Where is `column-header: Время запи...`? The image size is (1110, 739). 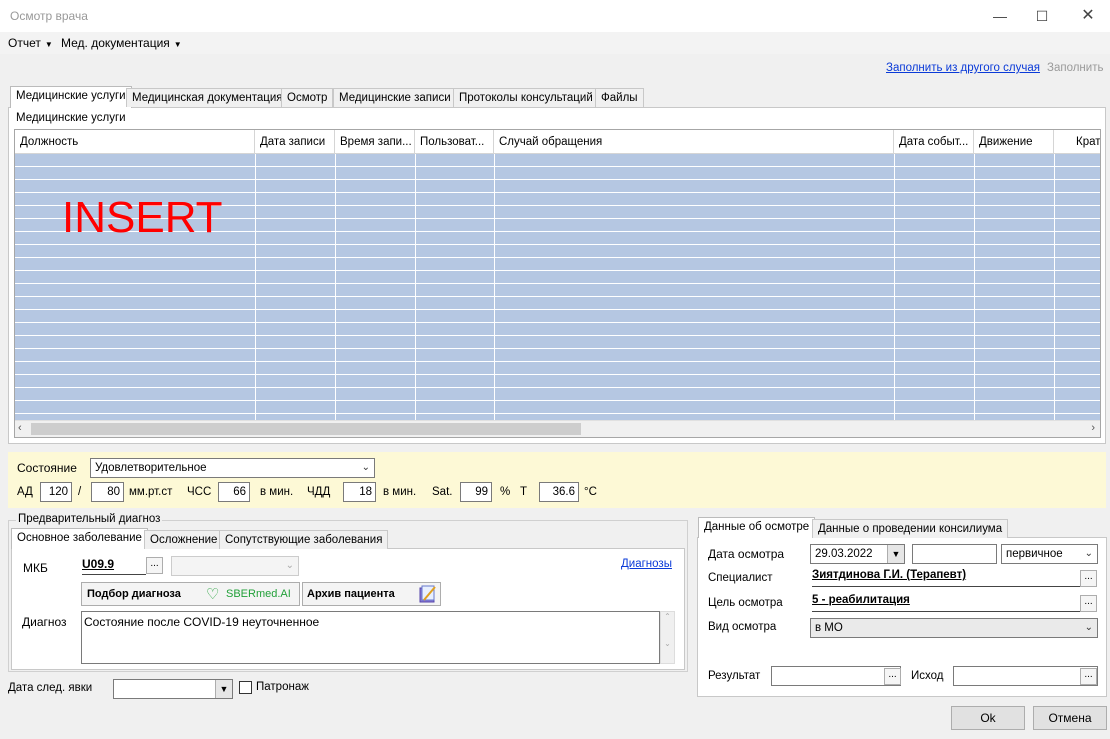 column-header: Время запи... is located at coordinates (375, 142).